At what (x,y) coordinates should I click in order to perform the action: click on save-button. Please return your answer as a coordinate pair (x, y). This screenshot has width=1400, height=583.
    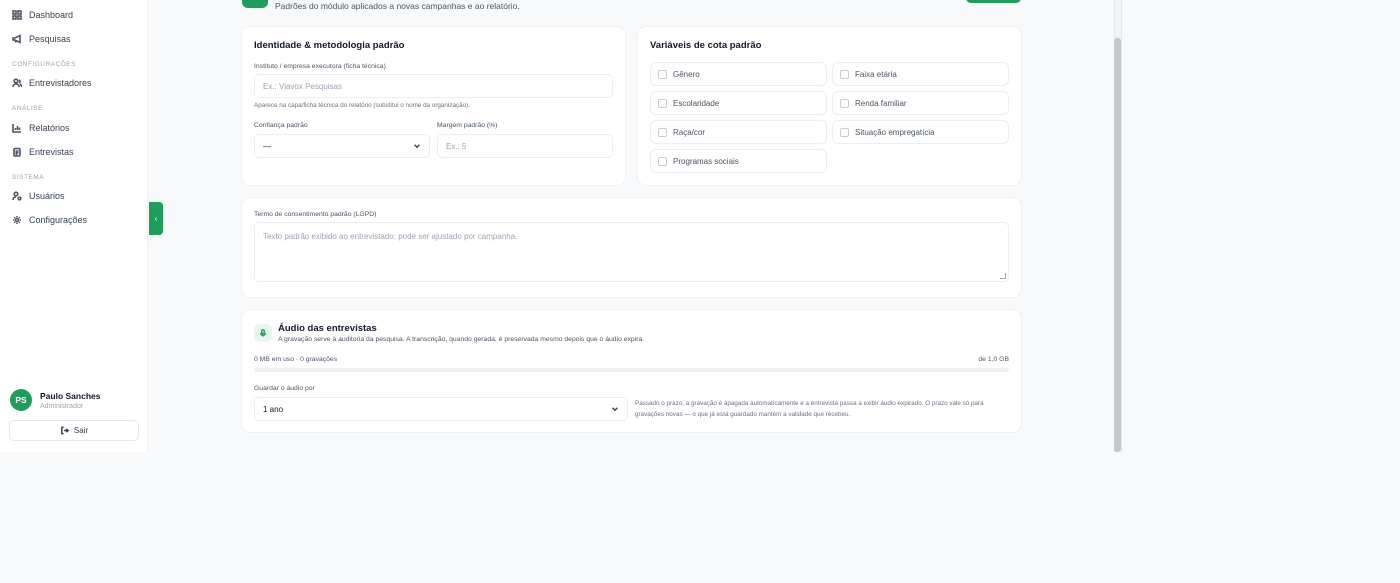
    Looking at the image, I should click on (993, 1).